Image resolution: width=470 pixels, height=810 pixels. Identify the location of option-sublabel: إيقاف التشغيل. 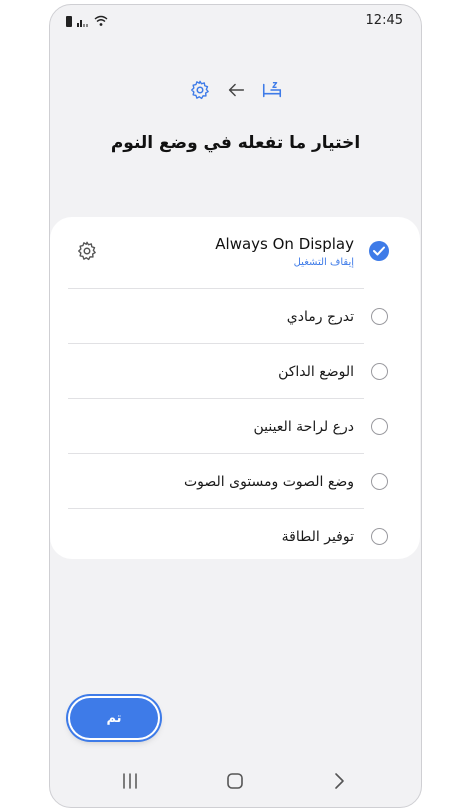
(323, 262).